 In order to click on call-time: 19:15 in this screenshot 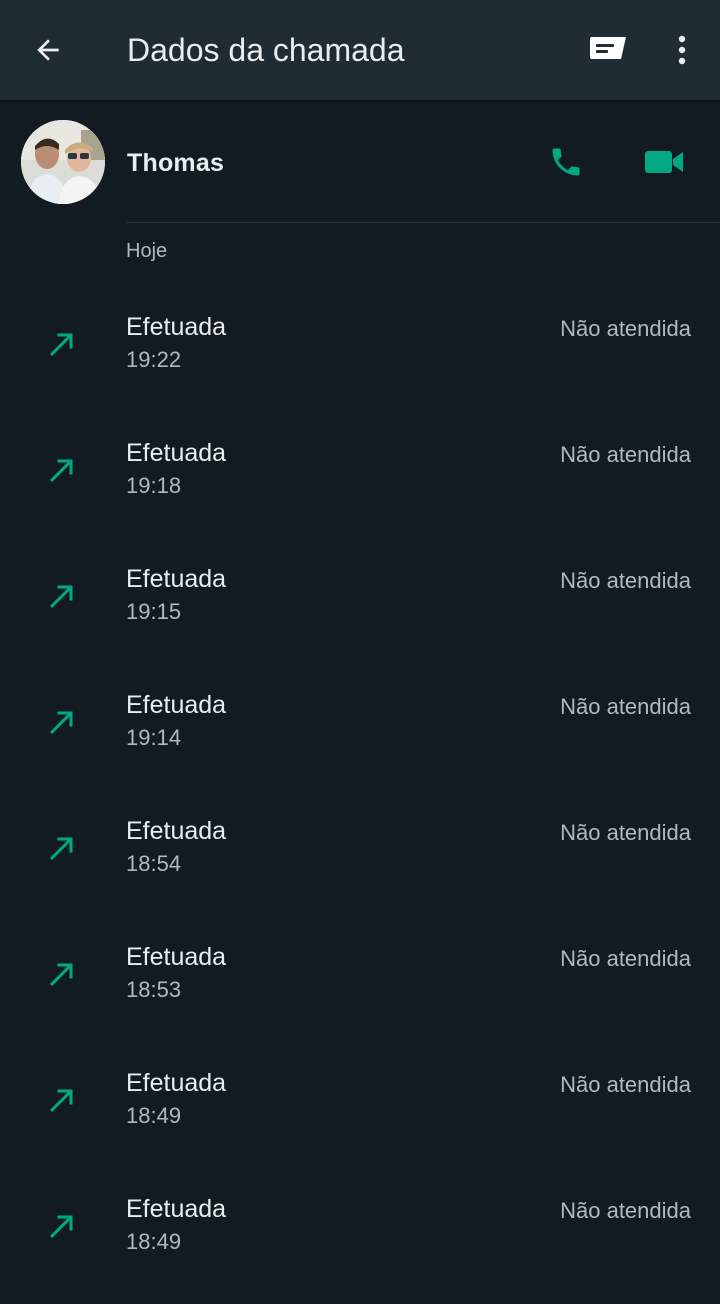, I will do `click(154, 611)`.